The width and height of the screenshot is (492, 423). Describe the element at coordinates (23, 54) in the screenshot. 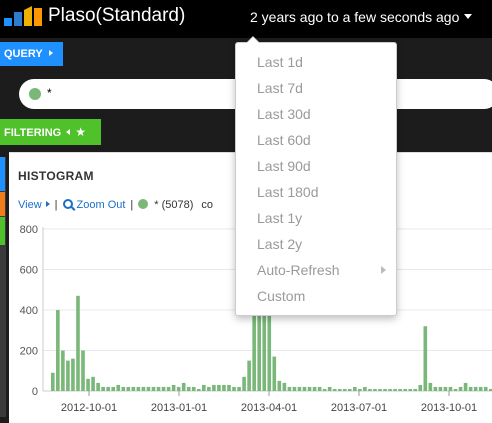

I see `query-tab-label: QUERY` at that location.